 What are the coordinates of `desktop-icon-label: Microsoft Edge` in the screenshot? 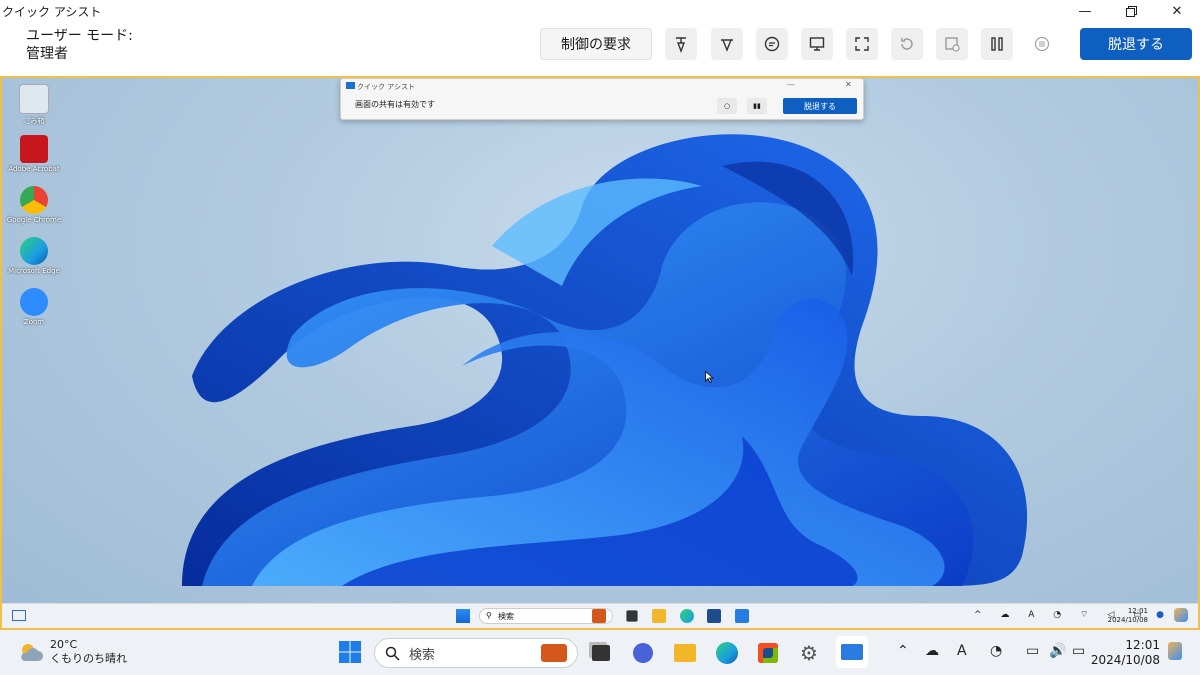 It's located at (34, 271).